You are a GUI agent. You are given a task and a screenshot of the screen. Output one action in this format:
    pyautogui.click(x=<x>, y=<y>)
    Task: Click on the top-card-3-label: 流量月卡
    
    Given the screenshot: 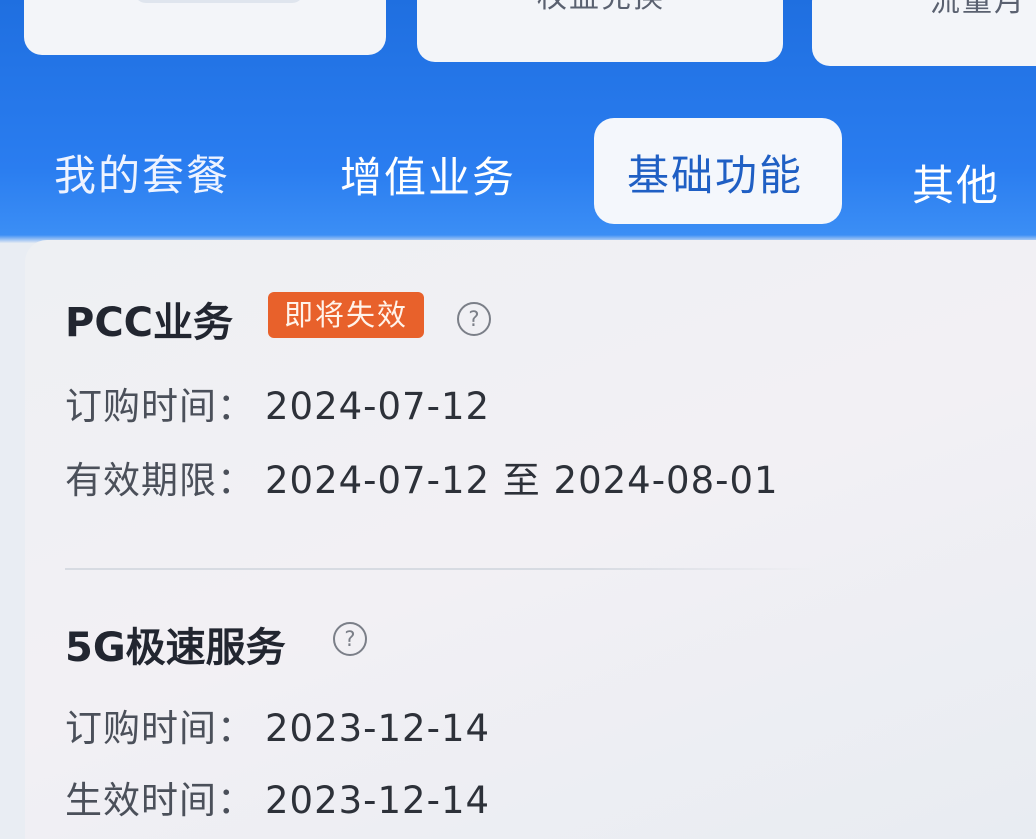 What is the action you would take?
    pyautogui.click(x=983, y=9)
    